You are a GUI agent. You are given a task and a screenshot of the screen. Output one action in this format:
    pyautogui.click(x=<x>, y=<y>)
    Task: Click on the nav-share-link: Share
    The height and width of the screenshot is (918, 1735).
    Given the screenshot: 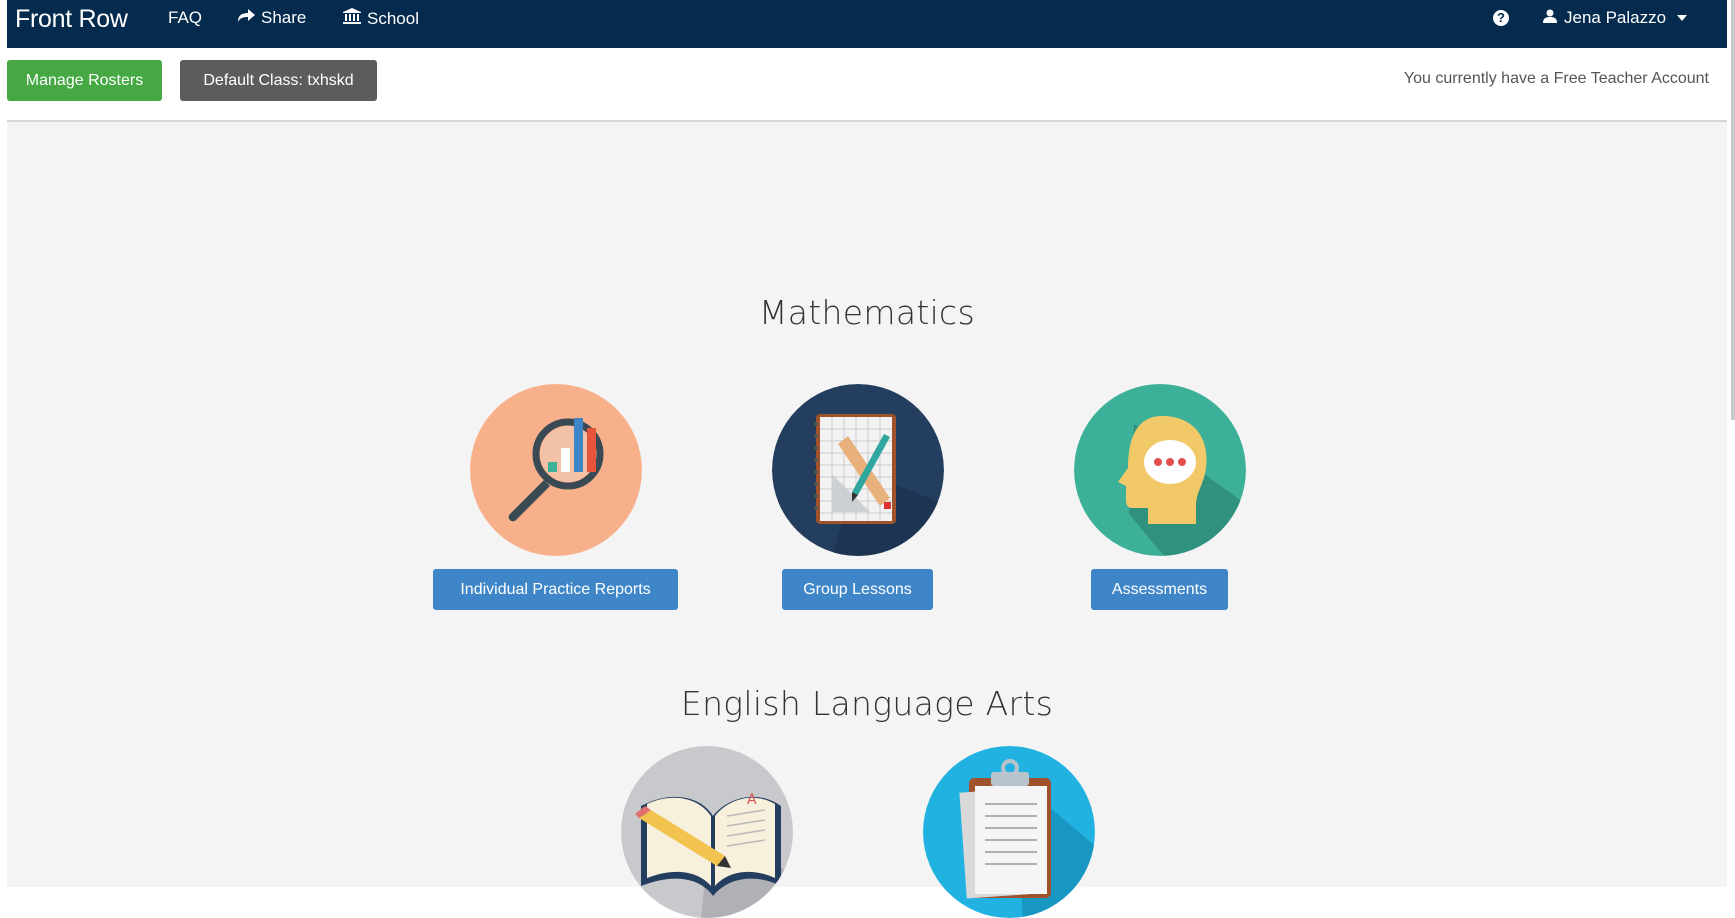 What is the action you would take?
    pyautogui.click(x=271, y=18)
    